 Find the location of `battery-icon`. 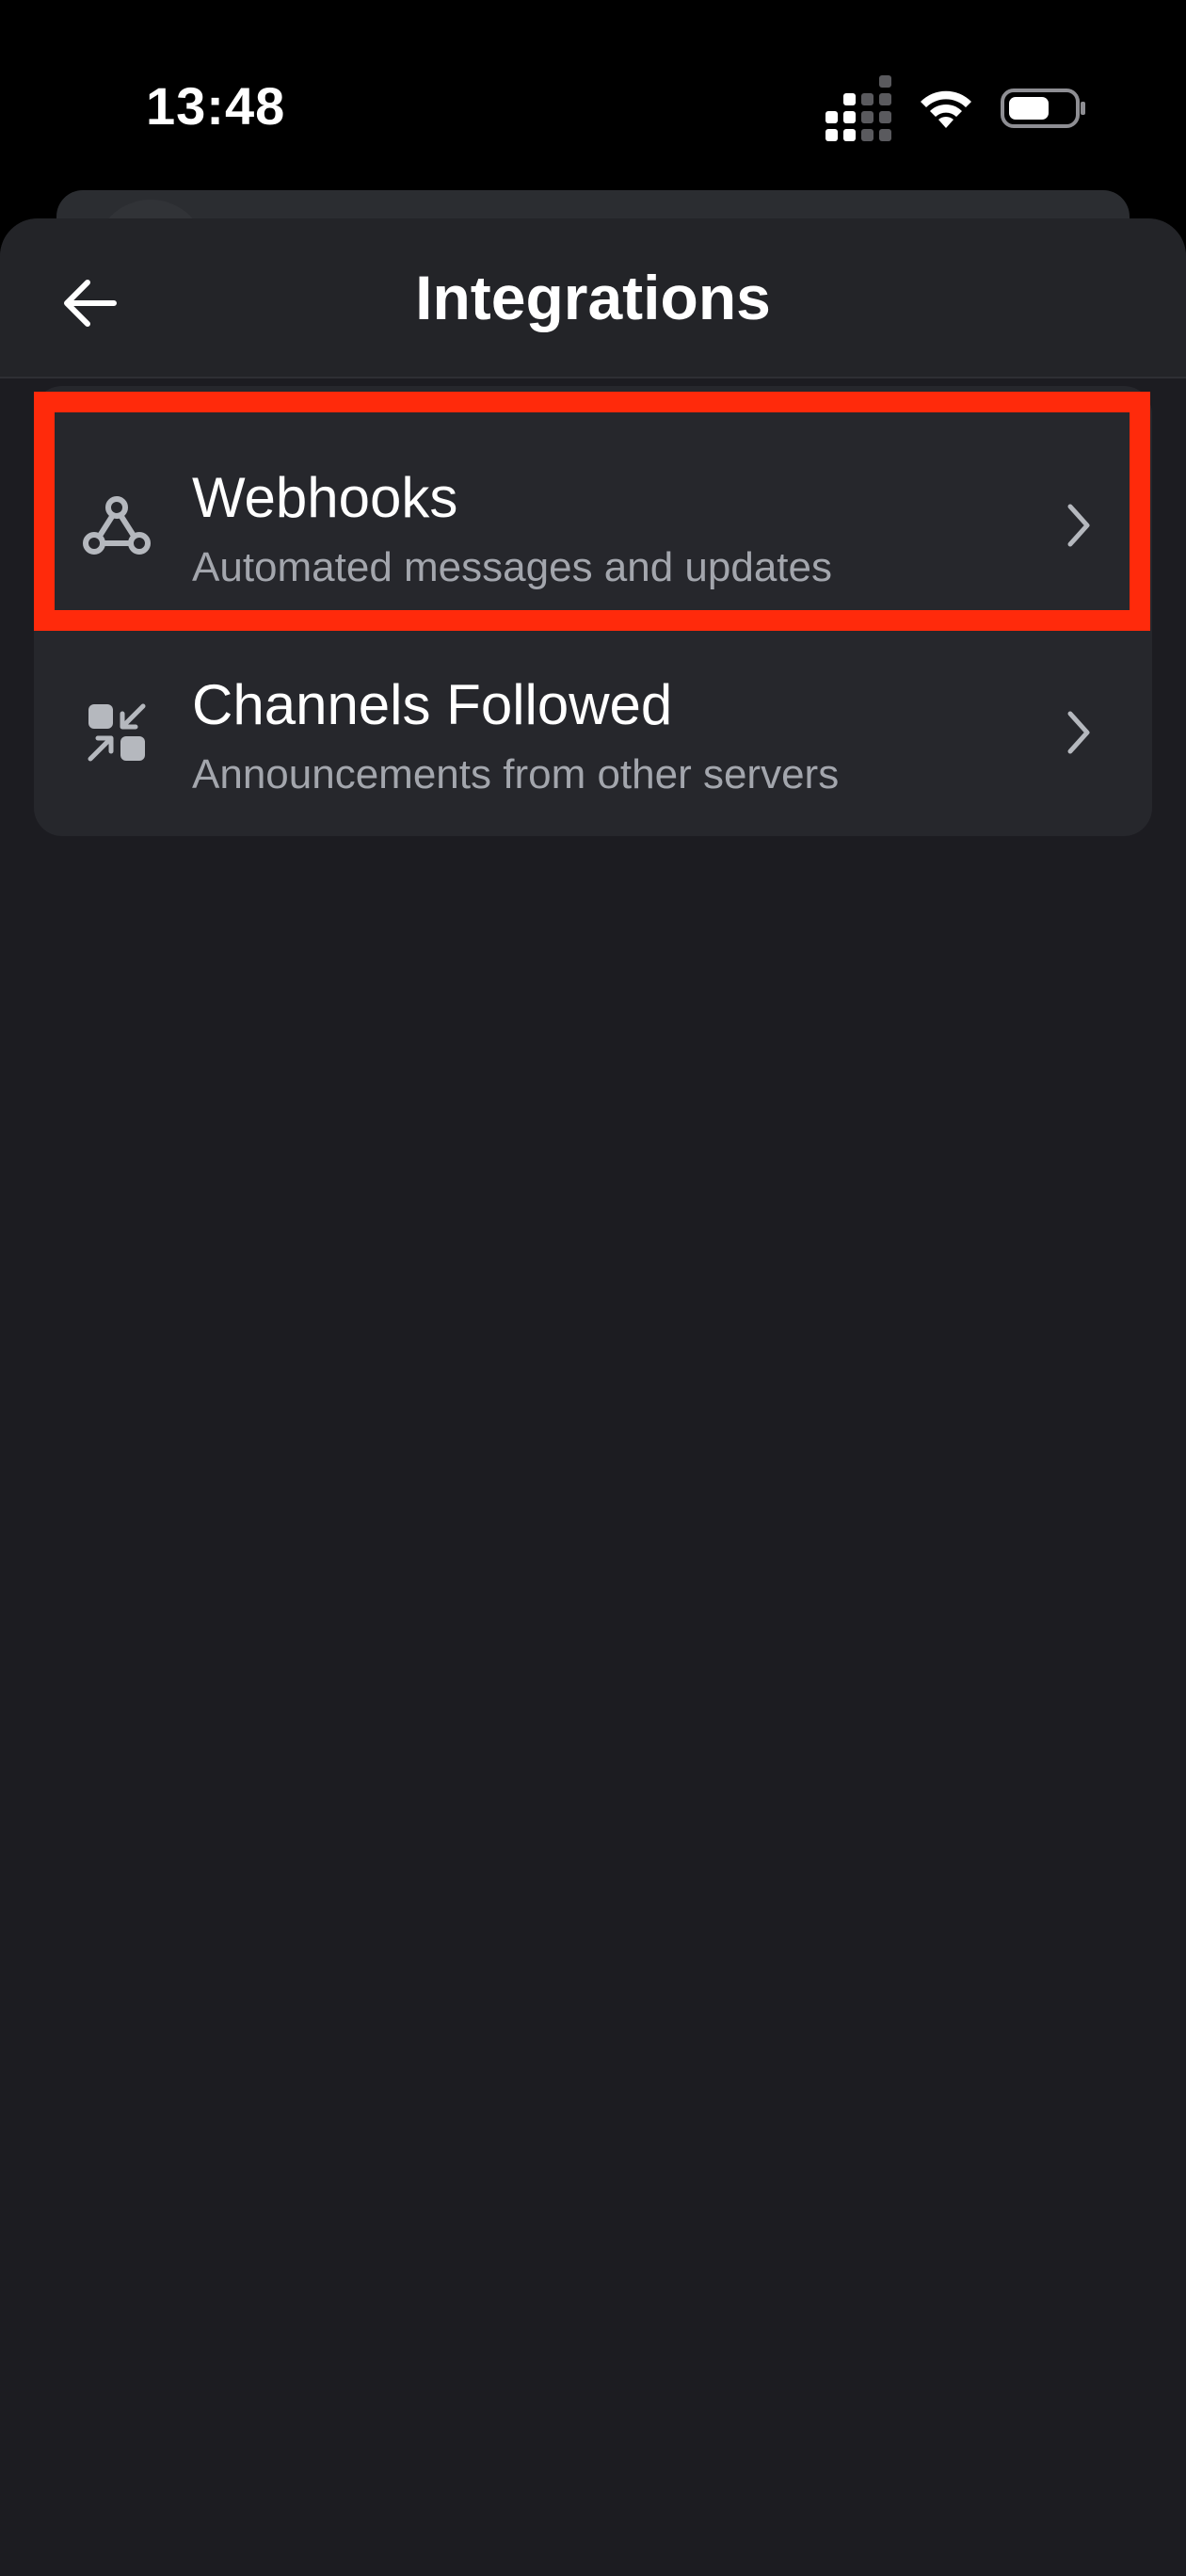

battery-icon is located at coordinates (1043, 108).